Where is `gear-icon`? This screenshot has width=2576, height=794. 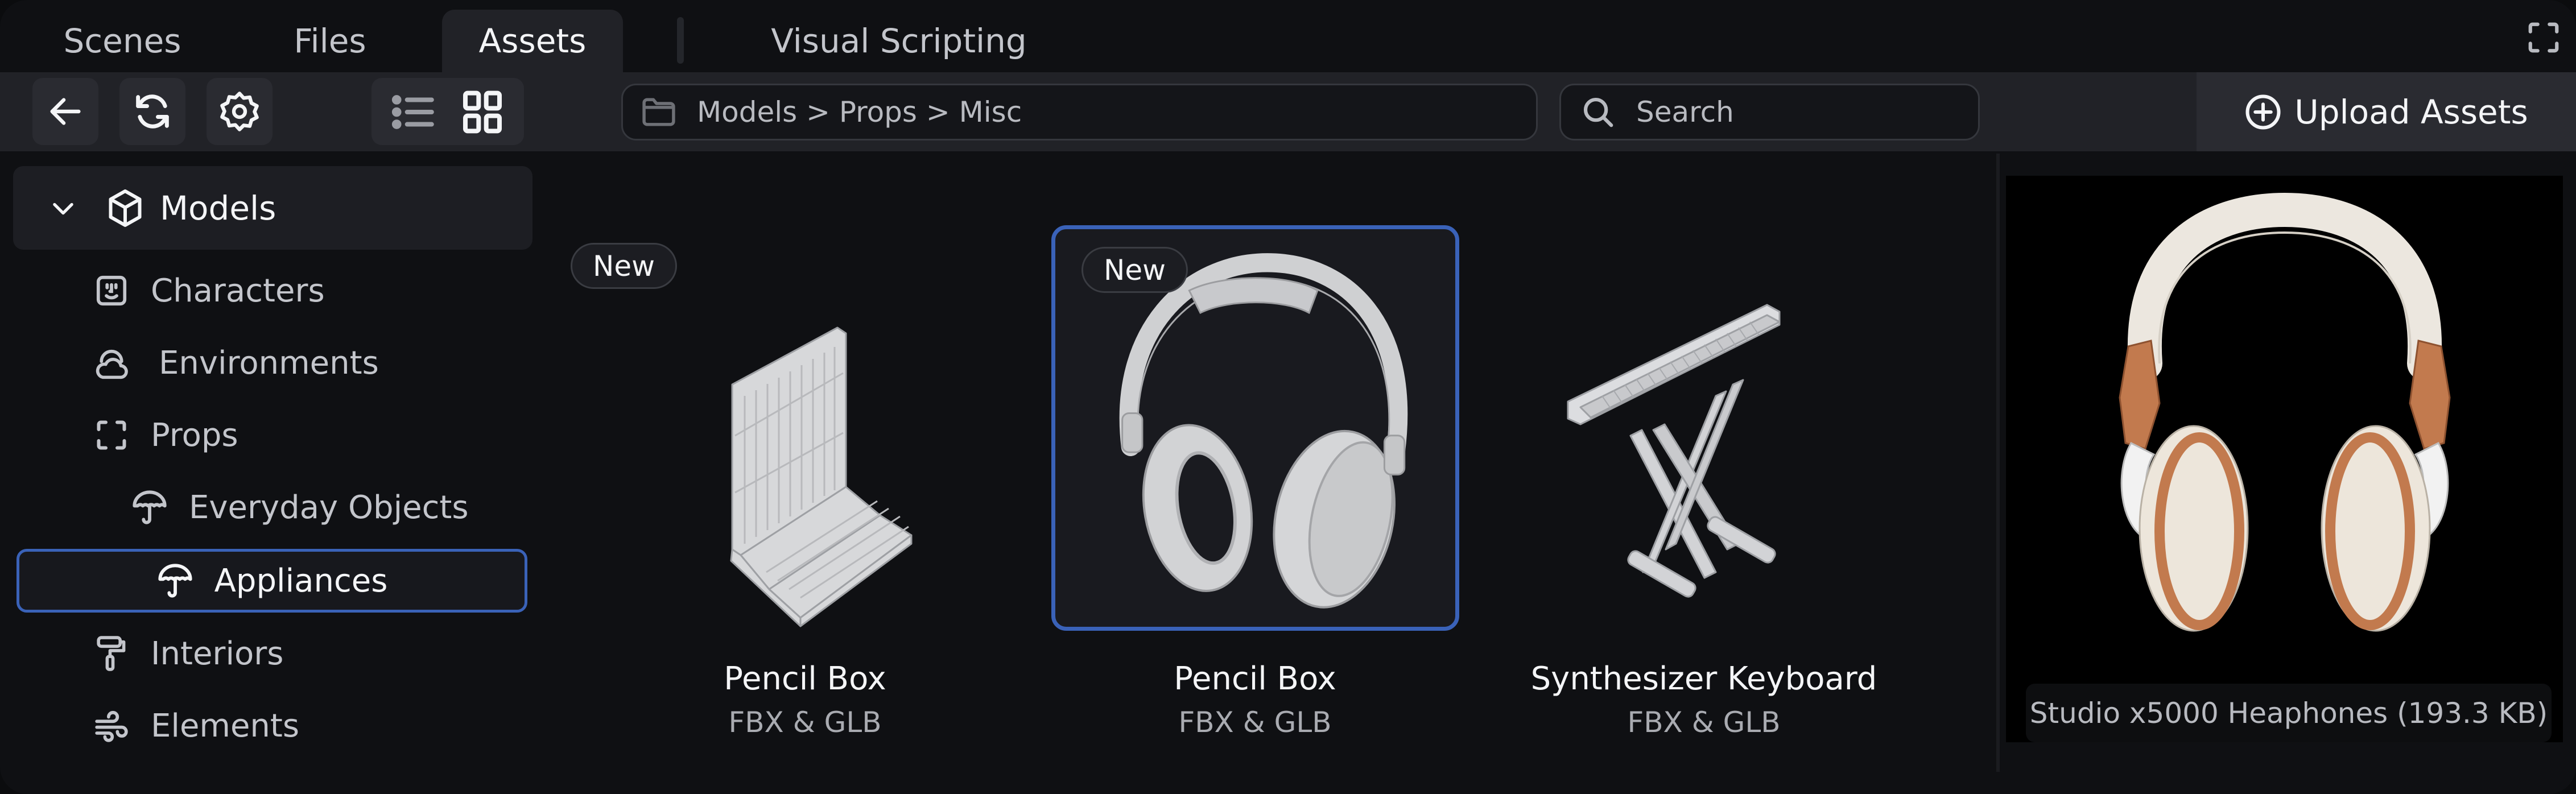 gear-icon is located at coordinates (240, 111).